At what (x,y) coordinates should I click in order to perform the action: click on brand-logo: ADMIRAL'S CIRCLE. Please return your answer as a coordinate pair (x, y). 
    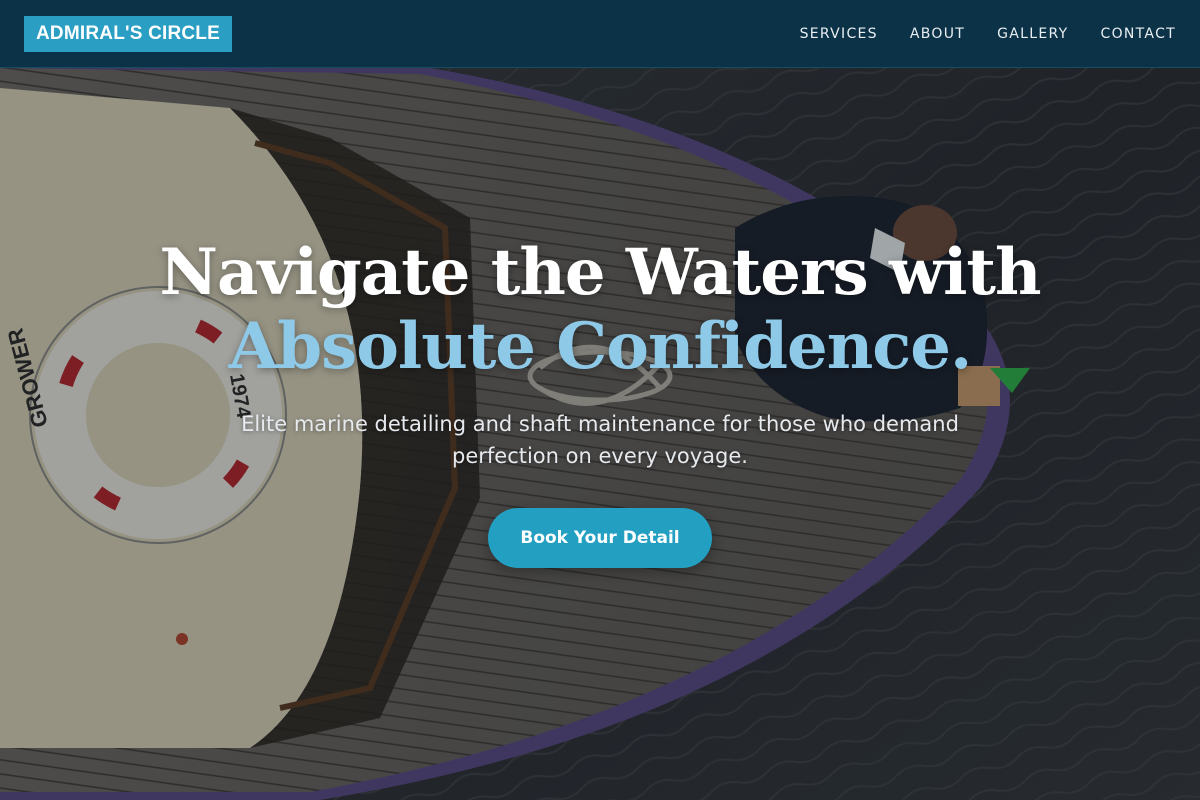
    Looking at the image, I should click on (128, 34).